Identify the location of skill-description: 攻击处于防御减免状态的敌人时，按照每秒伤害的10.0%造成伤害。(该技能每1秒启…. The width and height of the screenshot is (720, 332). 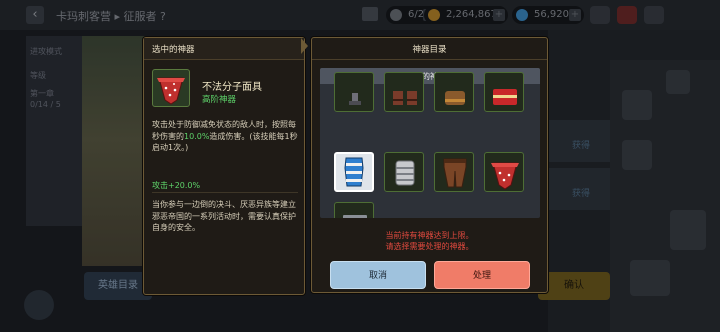
(226, 136).